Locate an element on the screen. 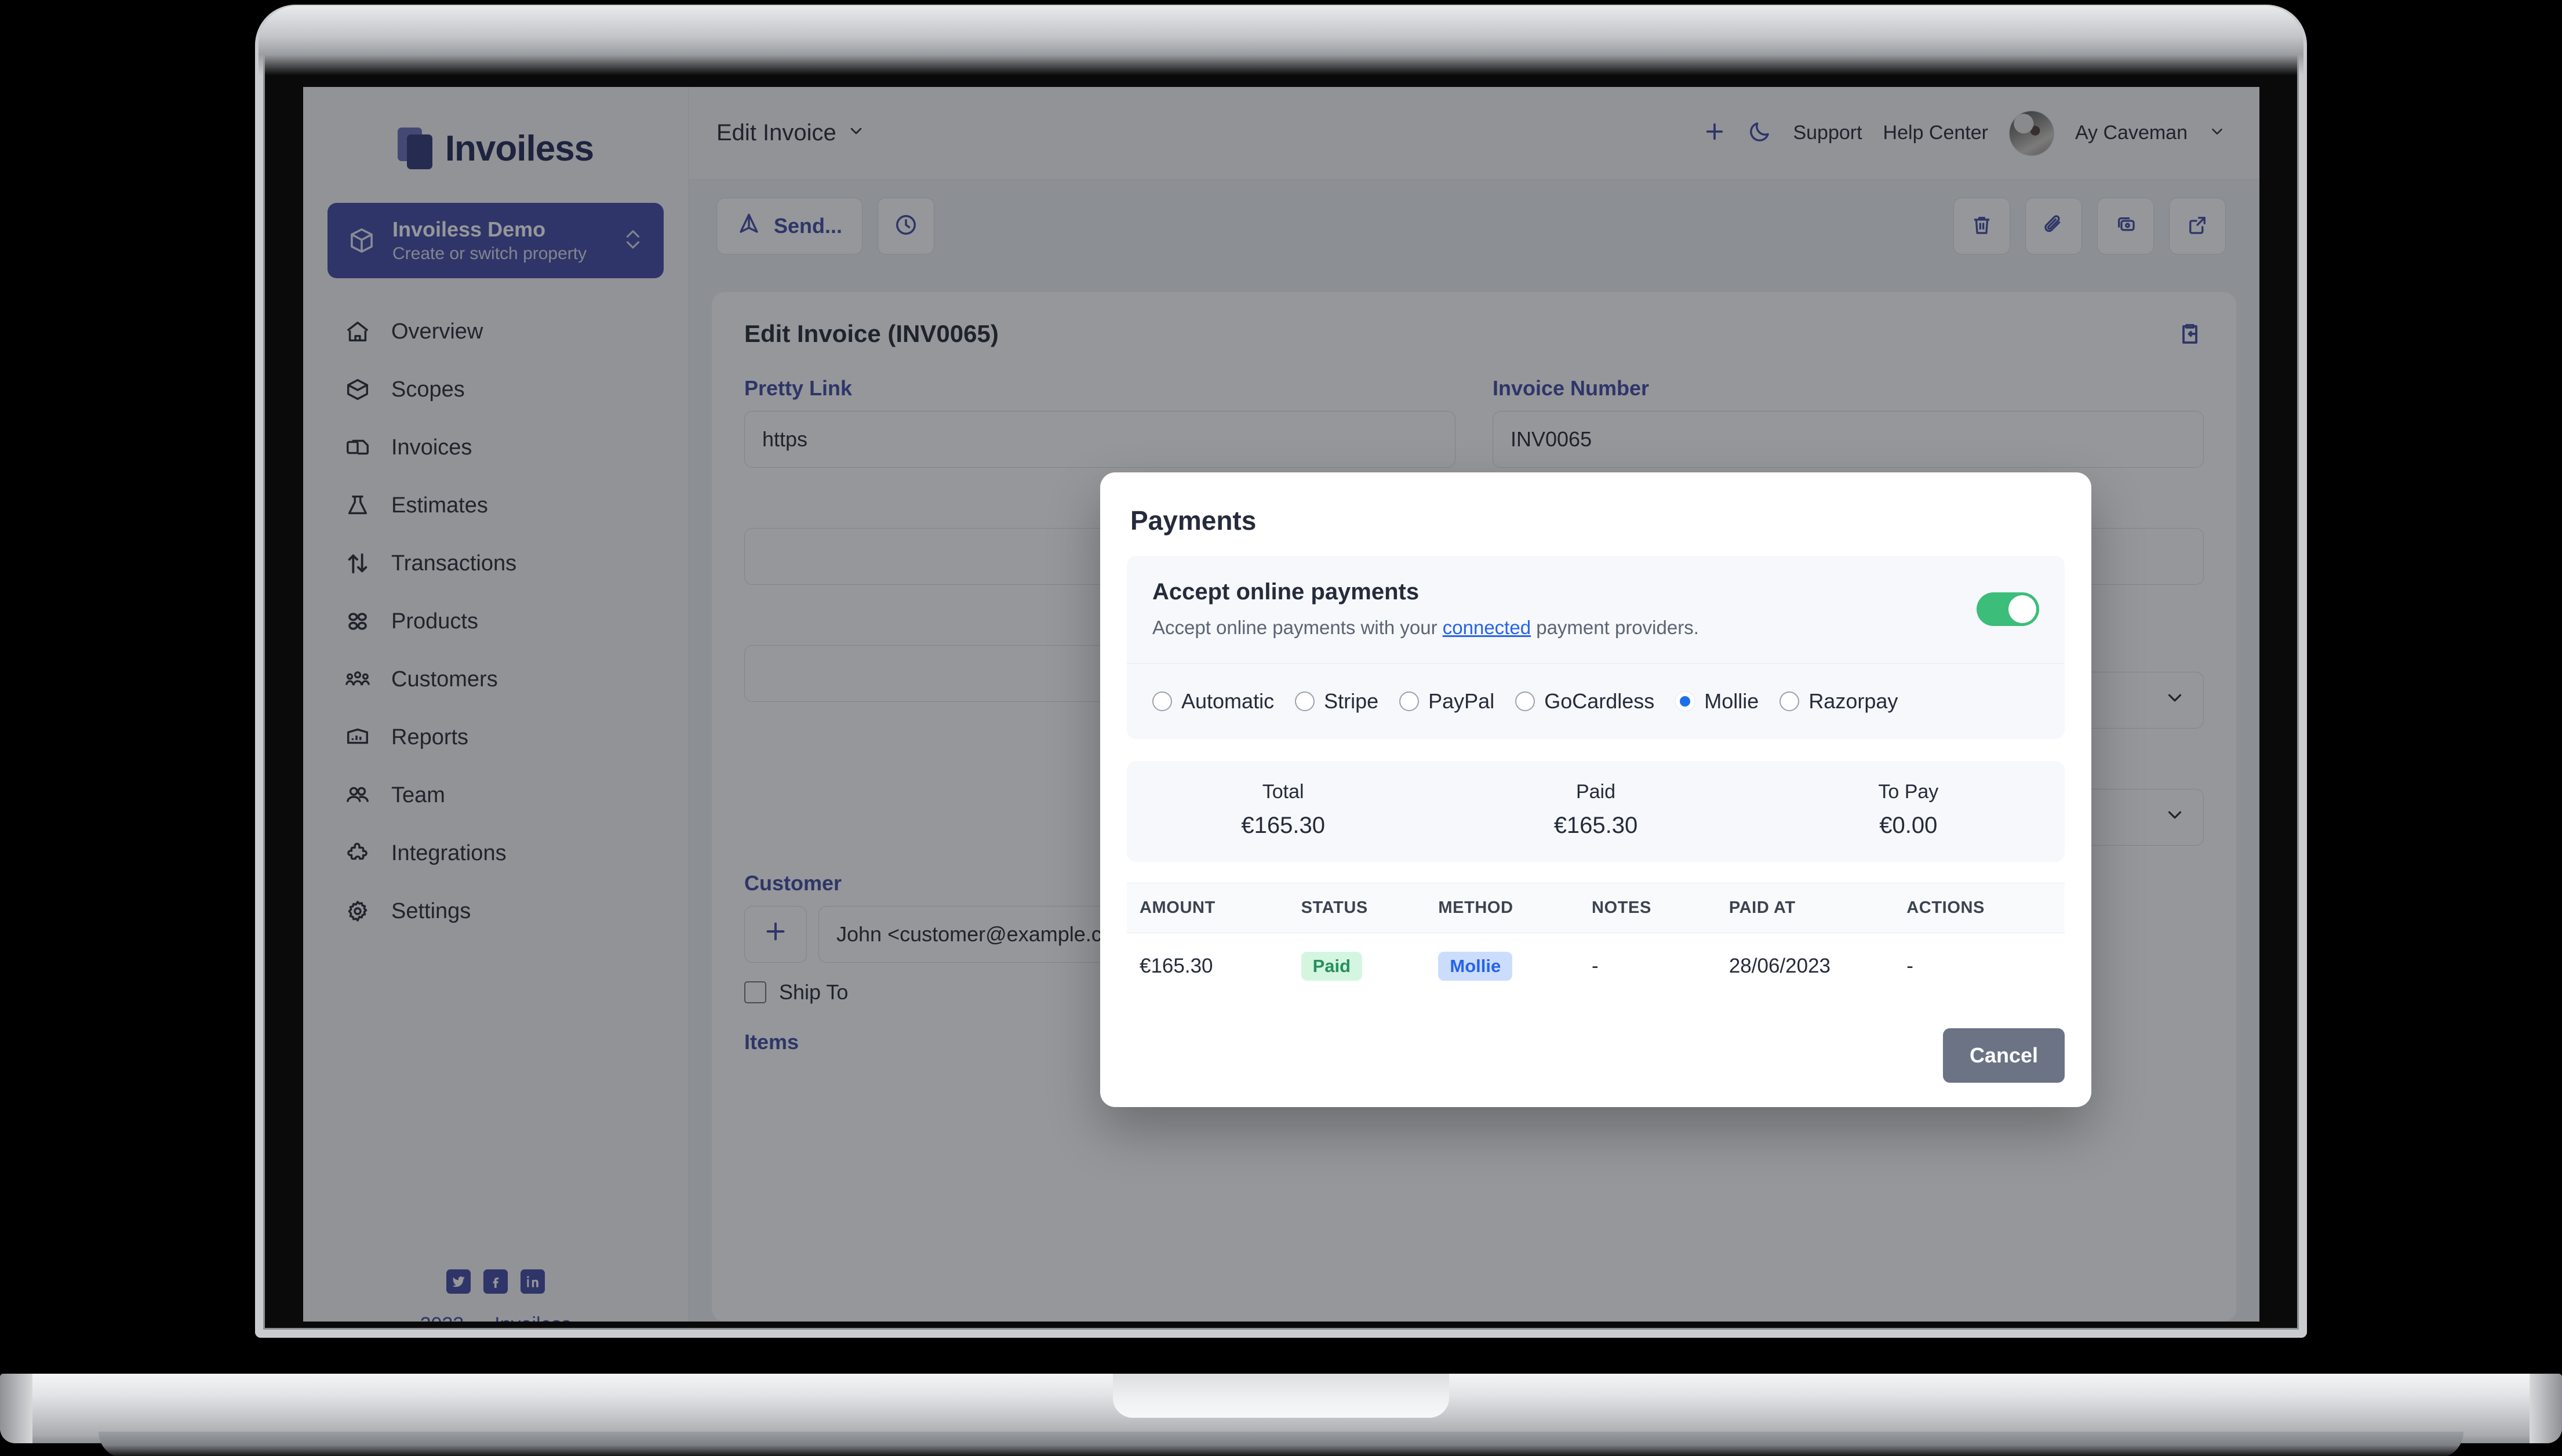 This screenshot has height=1456, width=2562. cell-method: Mollie is located at coordinates (1515, 966).